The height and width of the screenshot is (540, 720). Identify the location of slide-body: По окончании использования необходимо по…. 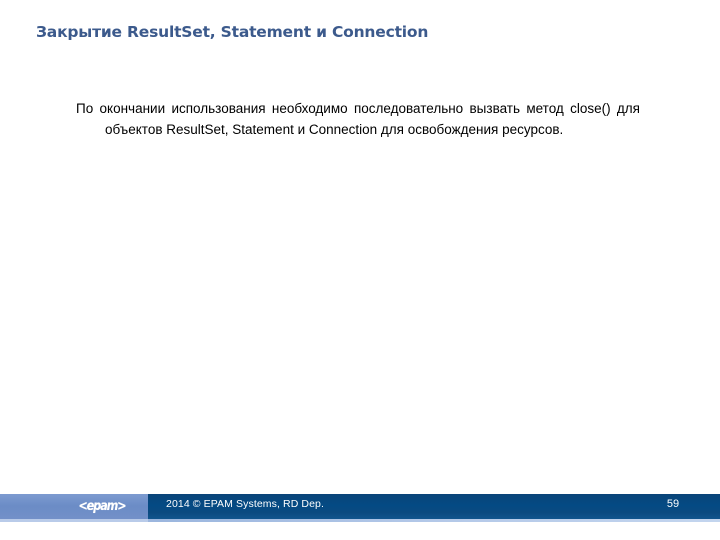
(358, 119).